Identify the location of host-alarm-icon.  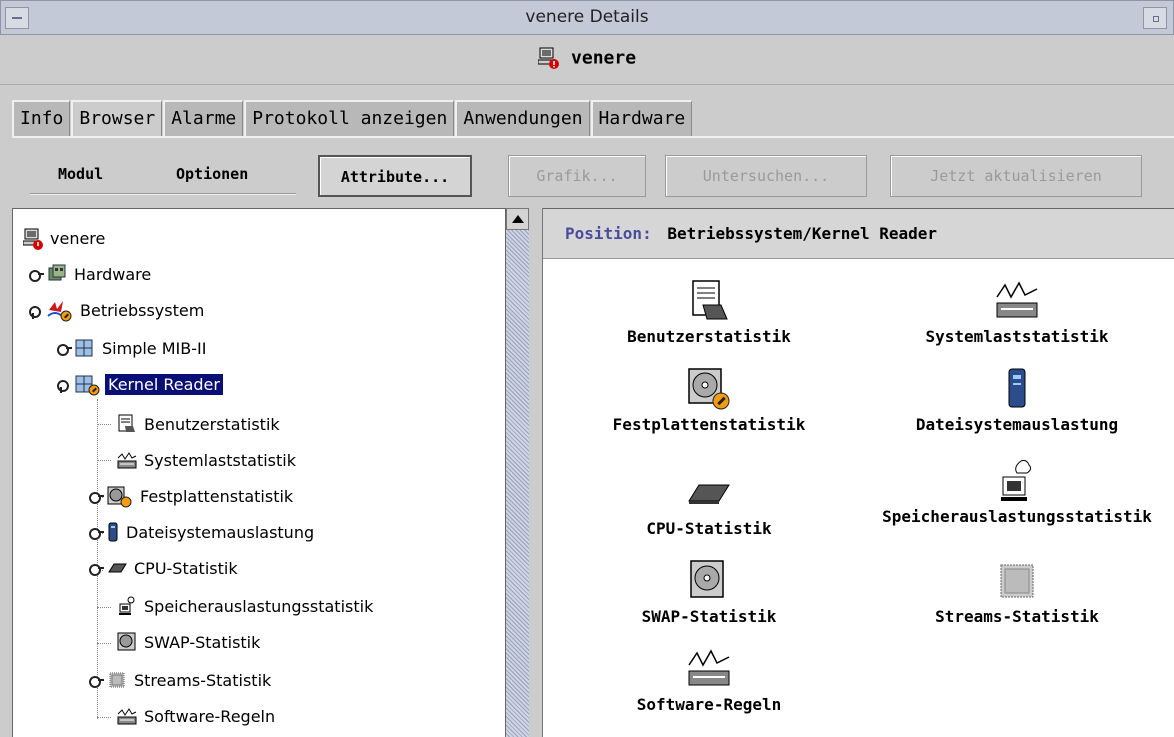
(32, 239).